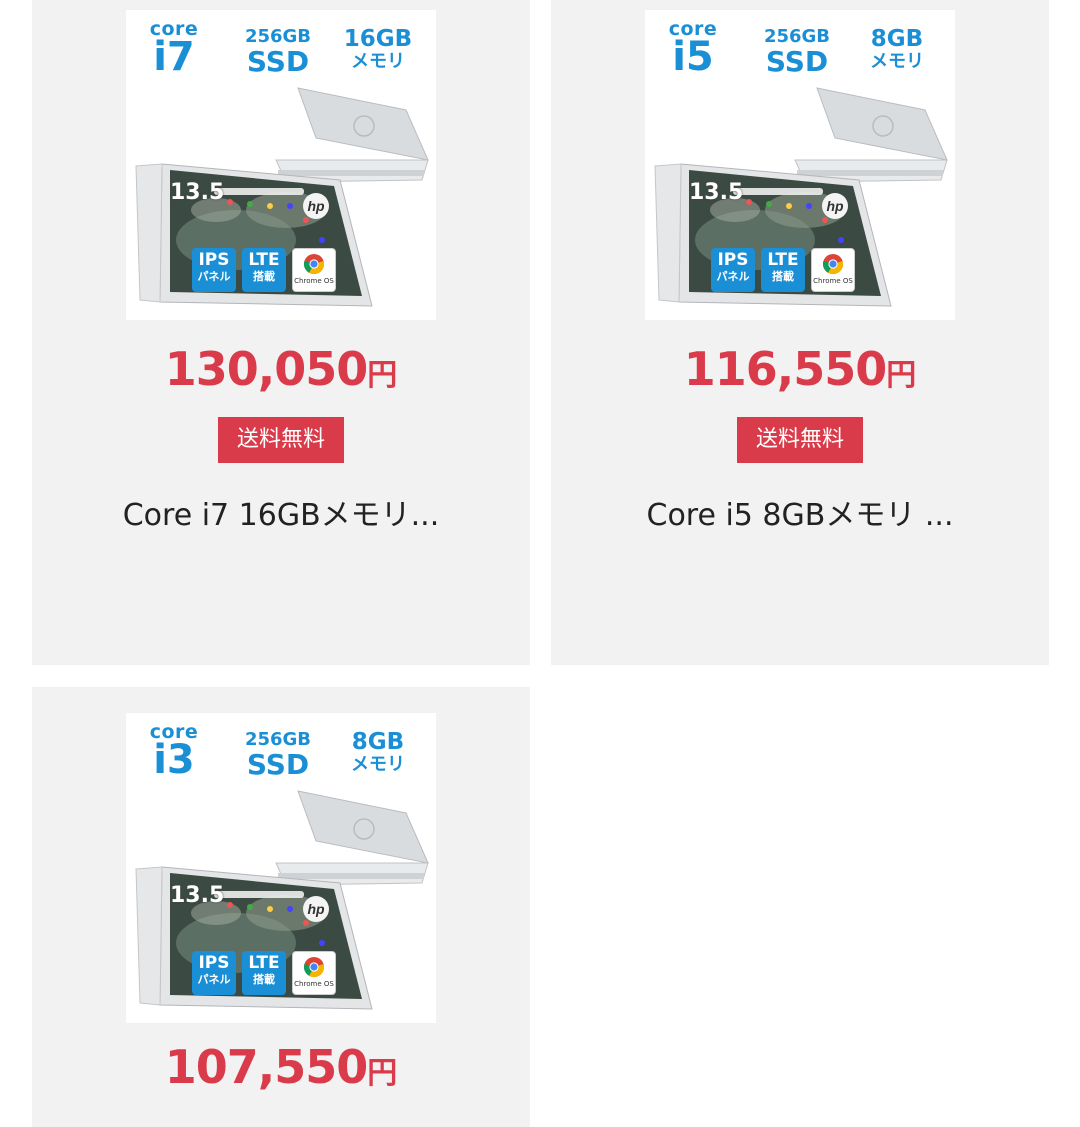 The height and width of the screenshot is (1127, 1080). Describe the element at coordinates (785, 369) in the screenshot. I see `price-value: 116,550` at that location.